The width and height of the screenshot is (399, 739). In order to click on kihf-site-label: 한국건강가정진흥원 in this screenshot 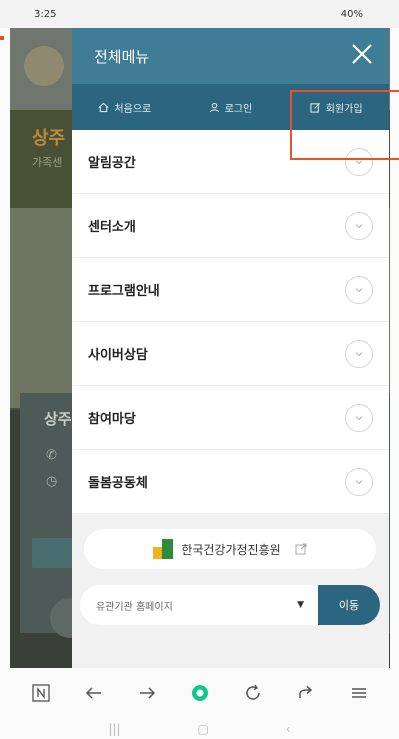, I will do `click(231, 549)`.